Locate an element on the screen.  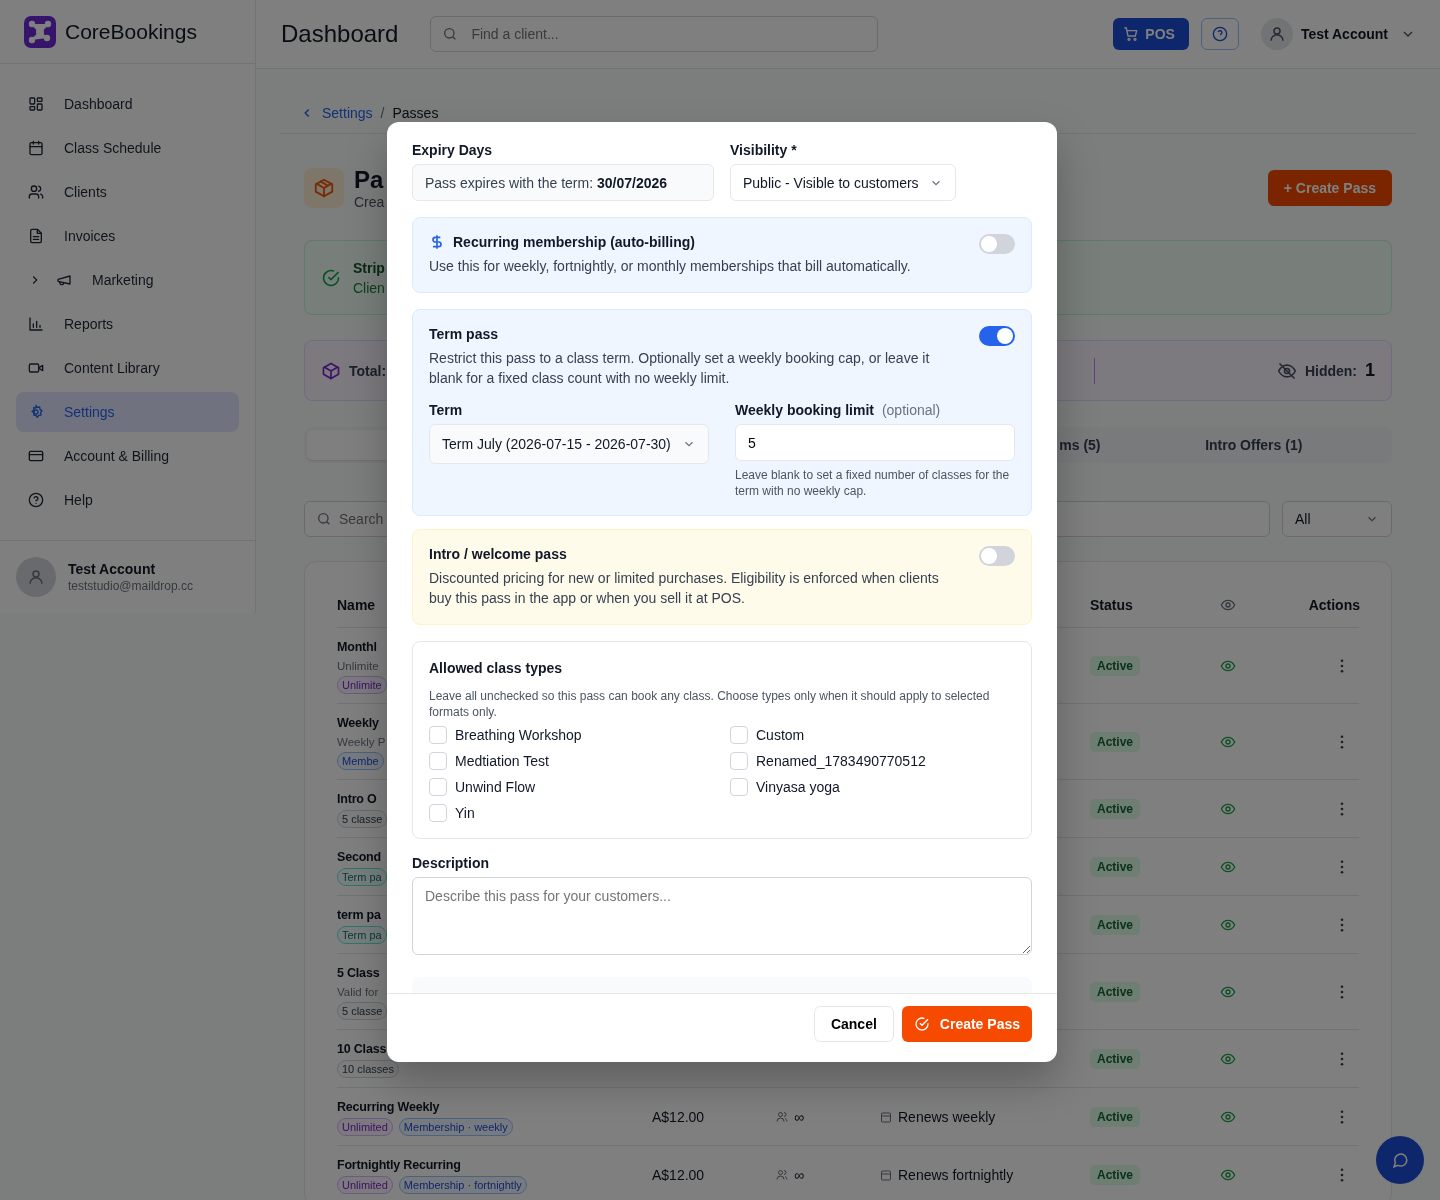
tag: Membe is located at coordinates (360, 761).